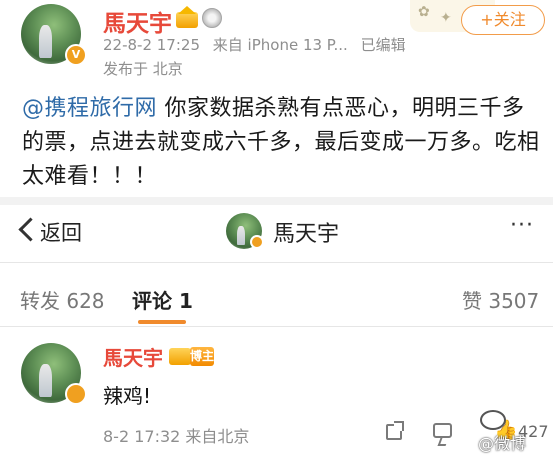 This screenshot has height=457, width=553. I want to click on verified-badge-icon: V, so click(76, 55).